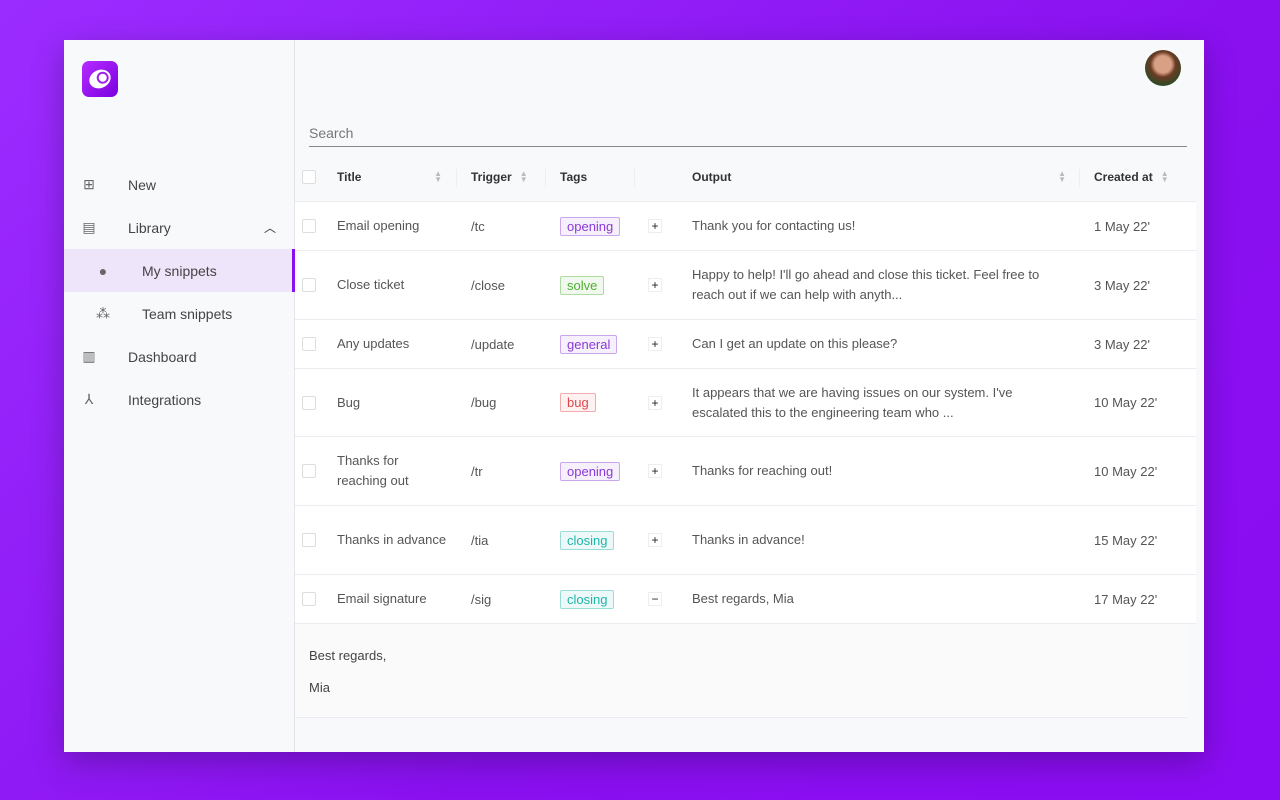  What do you see at coordinates (349, 402) in the screenshot?
I see `snippet-title: Bug` at bounding box center [349, 402].